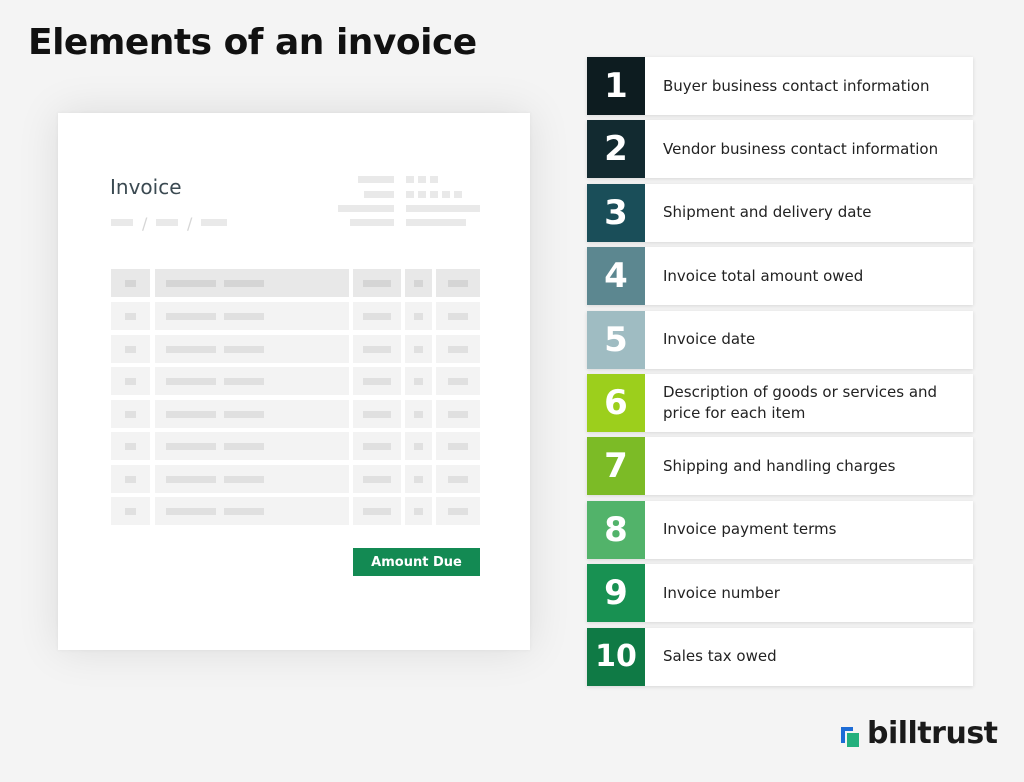  Describe the element at coordinates (616, 403) in the screenshot. I see `legend-number: 6` at that location.